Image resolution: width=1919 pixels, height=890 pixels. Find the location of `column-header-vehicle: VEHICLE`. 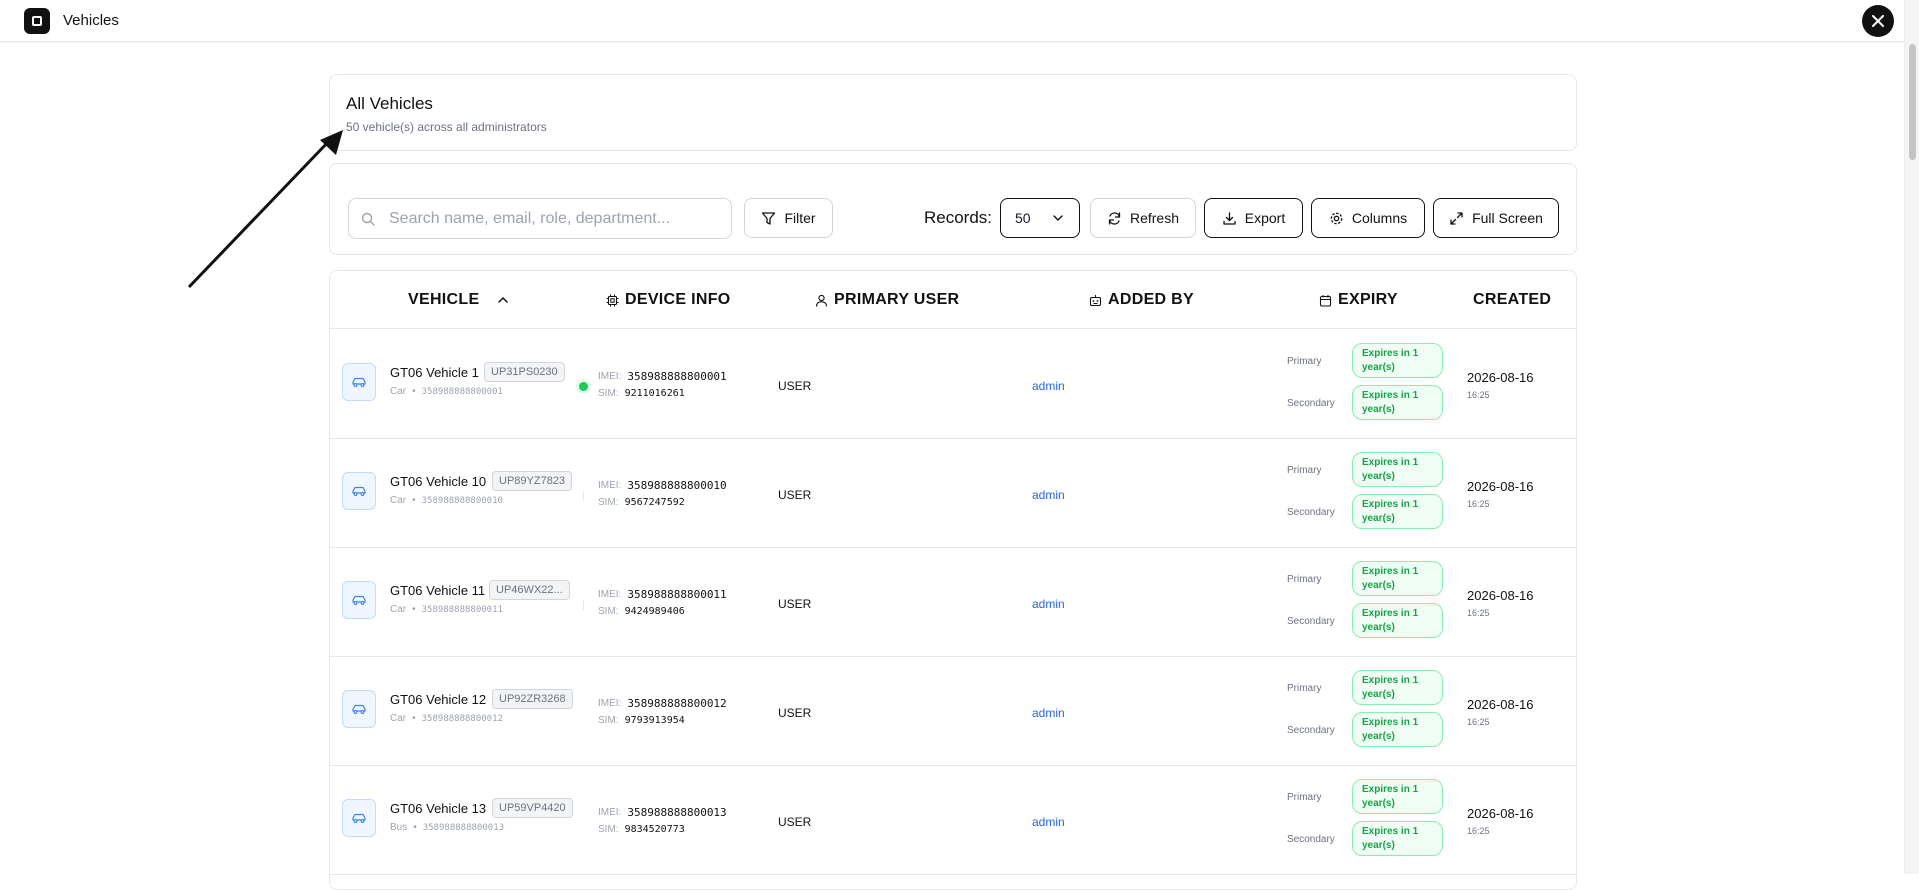

column-header-vehicle: VEHICLE is located at coordinates (459, 300).